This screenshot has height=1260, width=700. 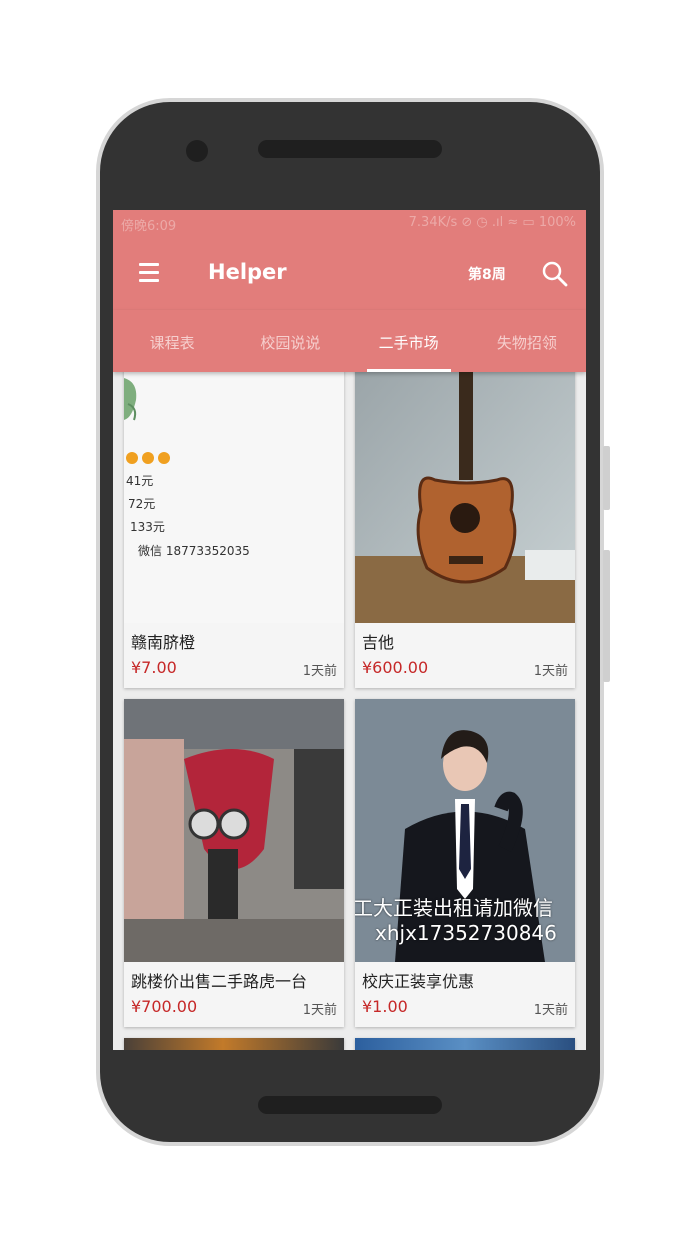 I want to click on product-card: 跳楼价出售二手路虎一台 ¥700.00 1天前, so click(x=234, y=863).